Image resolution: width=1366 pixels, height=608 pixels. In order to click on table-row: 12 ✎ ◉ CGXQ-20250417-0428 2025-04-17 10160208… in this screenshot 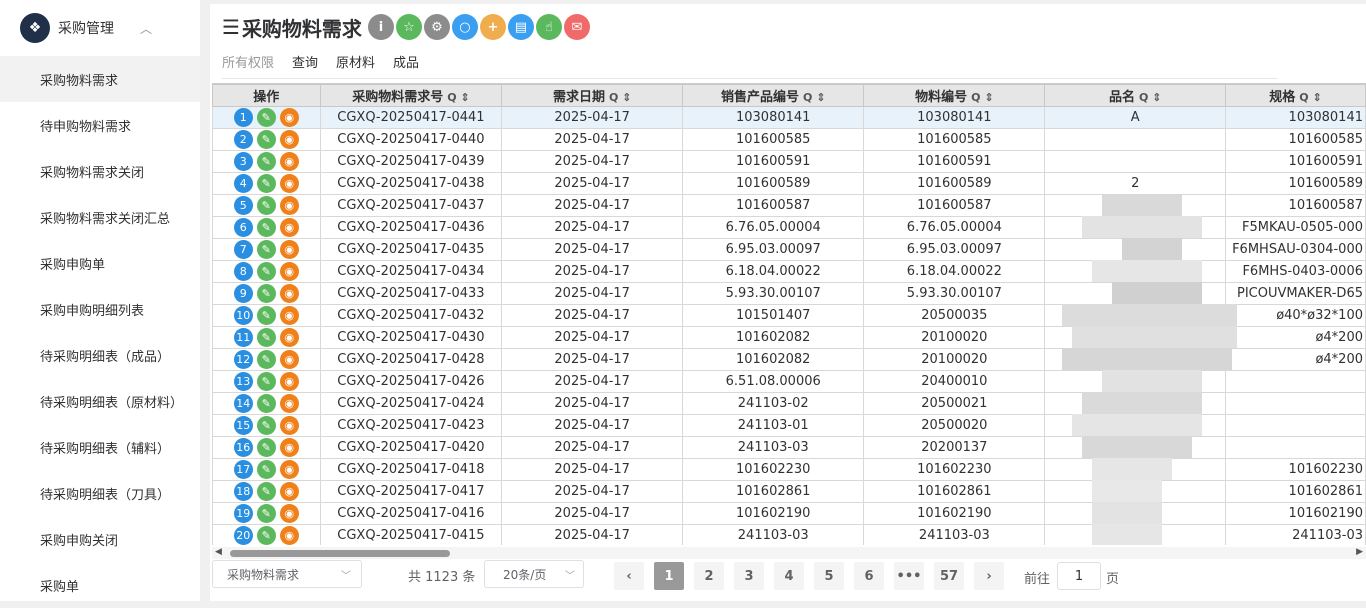, I will do `click(789, 359)`.